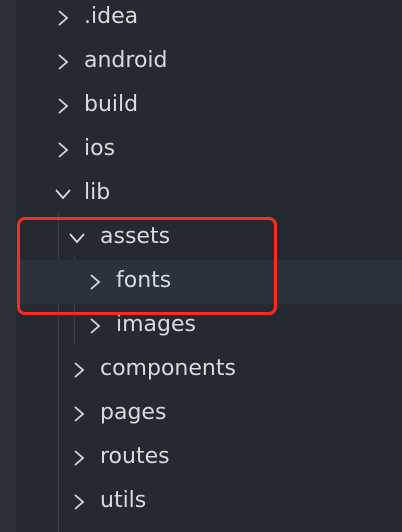  I want to click on tree-item-ios: ios, so click(209, 150).